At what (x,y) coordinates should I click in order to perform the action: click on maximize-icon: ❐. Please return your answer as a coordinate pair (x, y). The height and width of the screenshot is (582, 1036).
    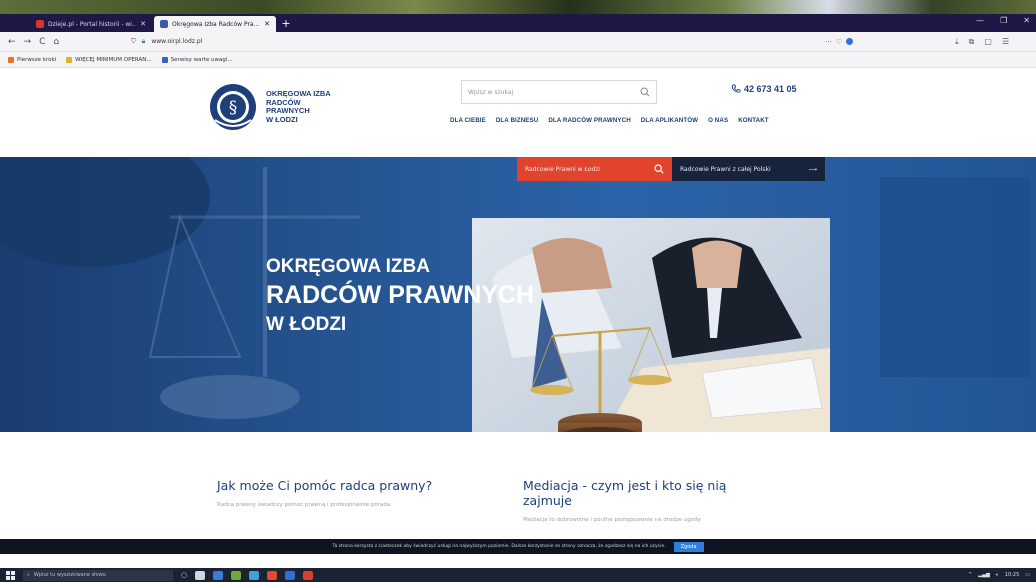
    Looking at the image, I should click on (1003, 20).